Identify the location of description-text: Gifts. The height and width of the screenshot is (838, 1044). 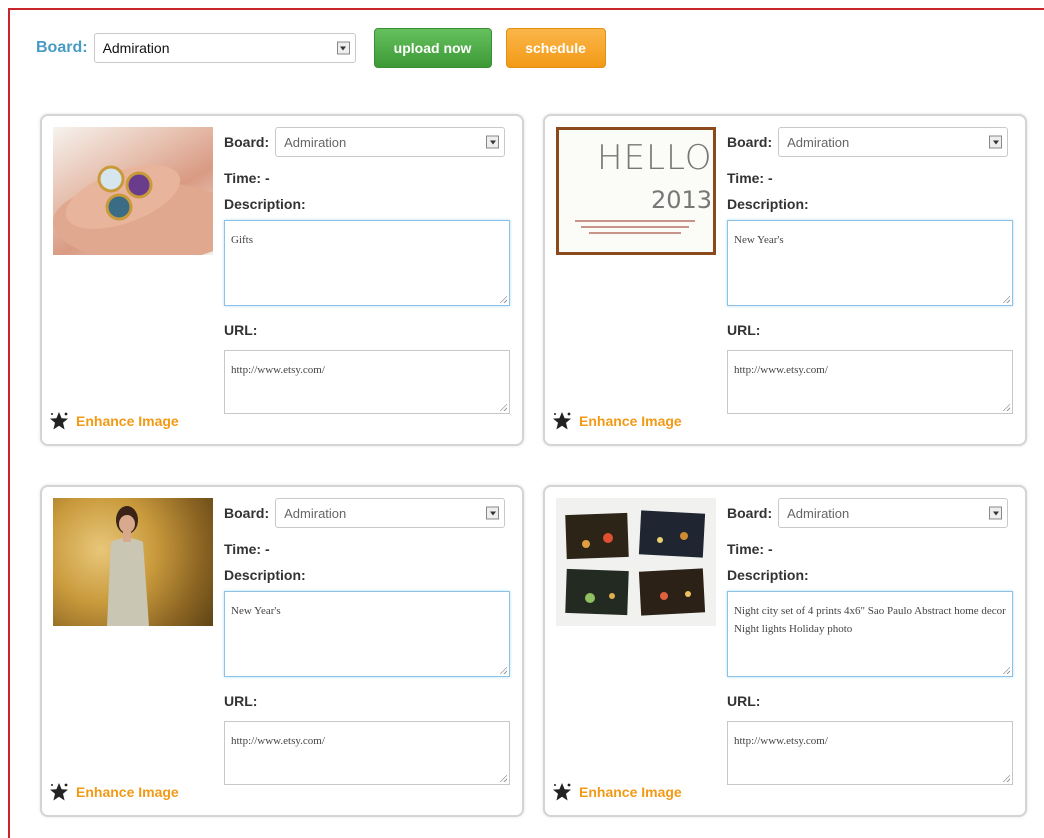
(242, 240).